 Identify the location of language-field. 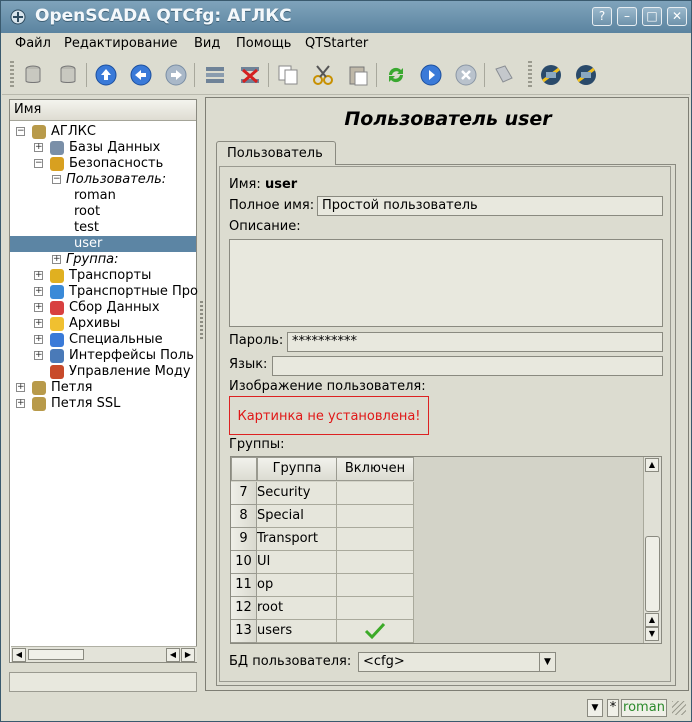
(467, 366).